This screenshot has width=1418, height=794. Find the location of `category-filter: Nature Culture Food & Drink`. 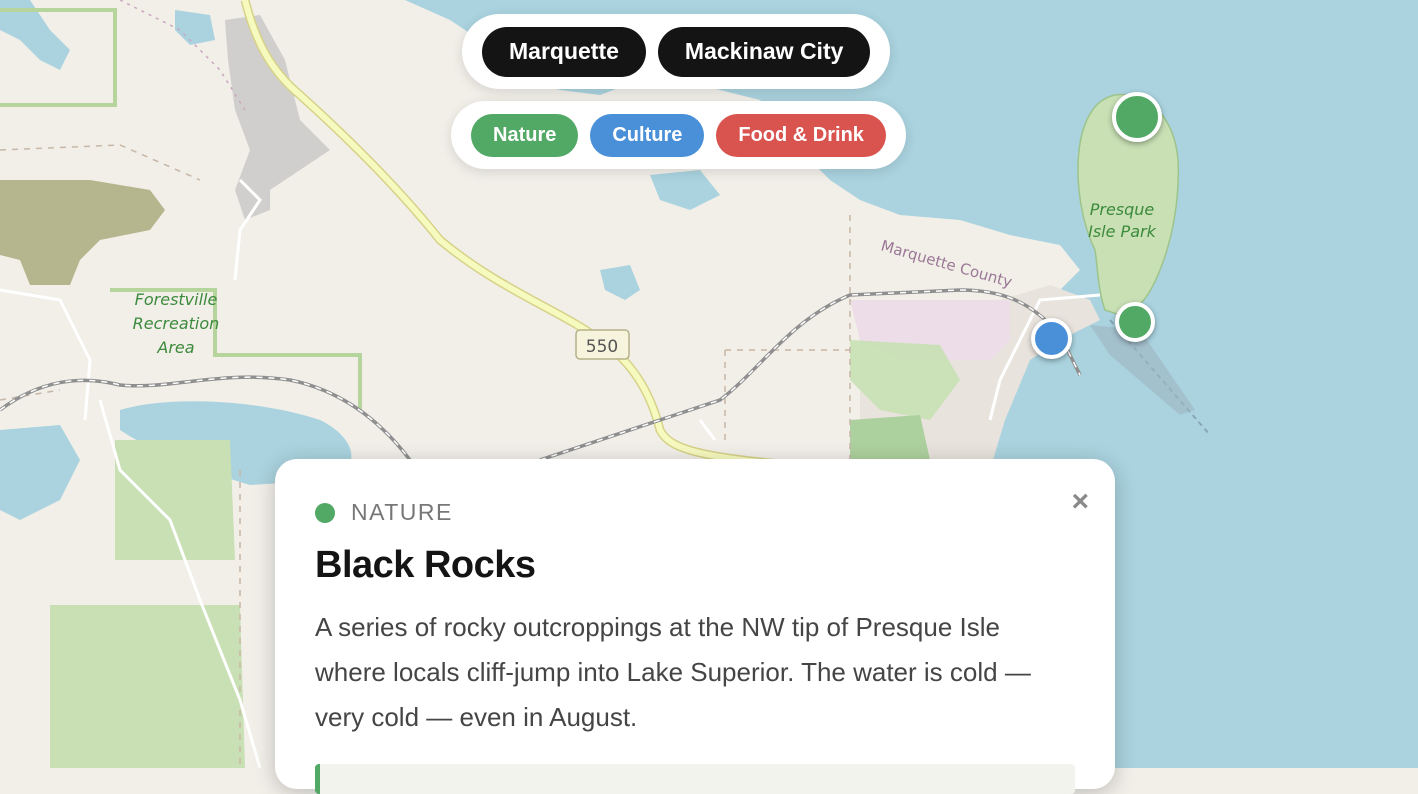

category-filter: Nature Culture Food & Drink is located at coordinates (678, 135).